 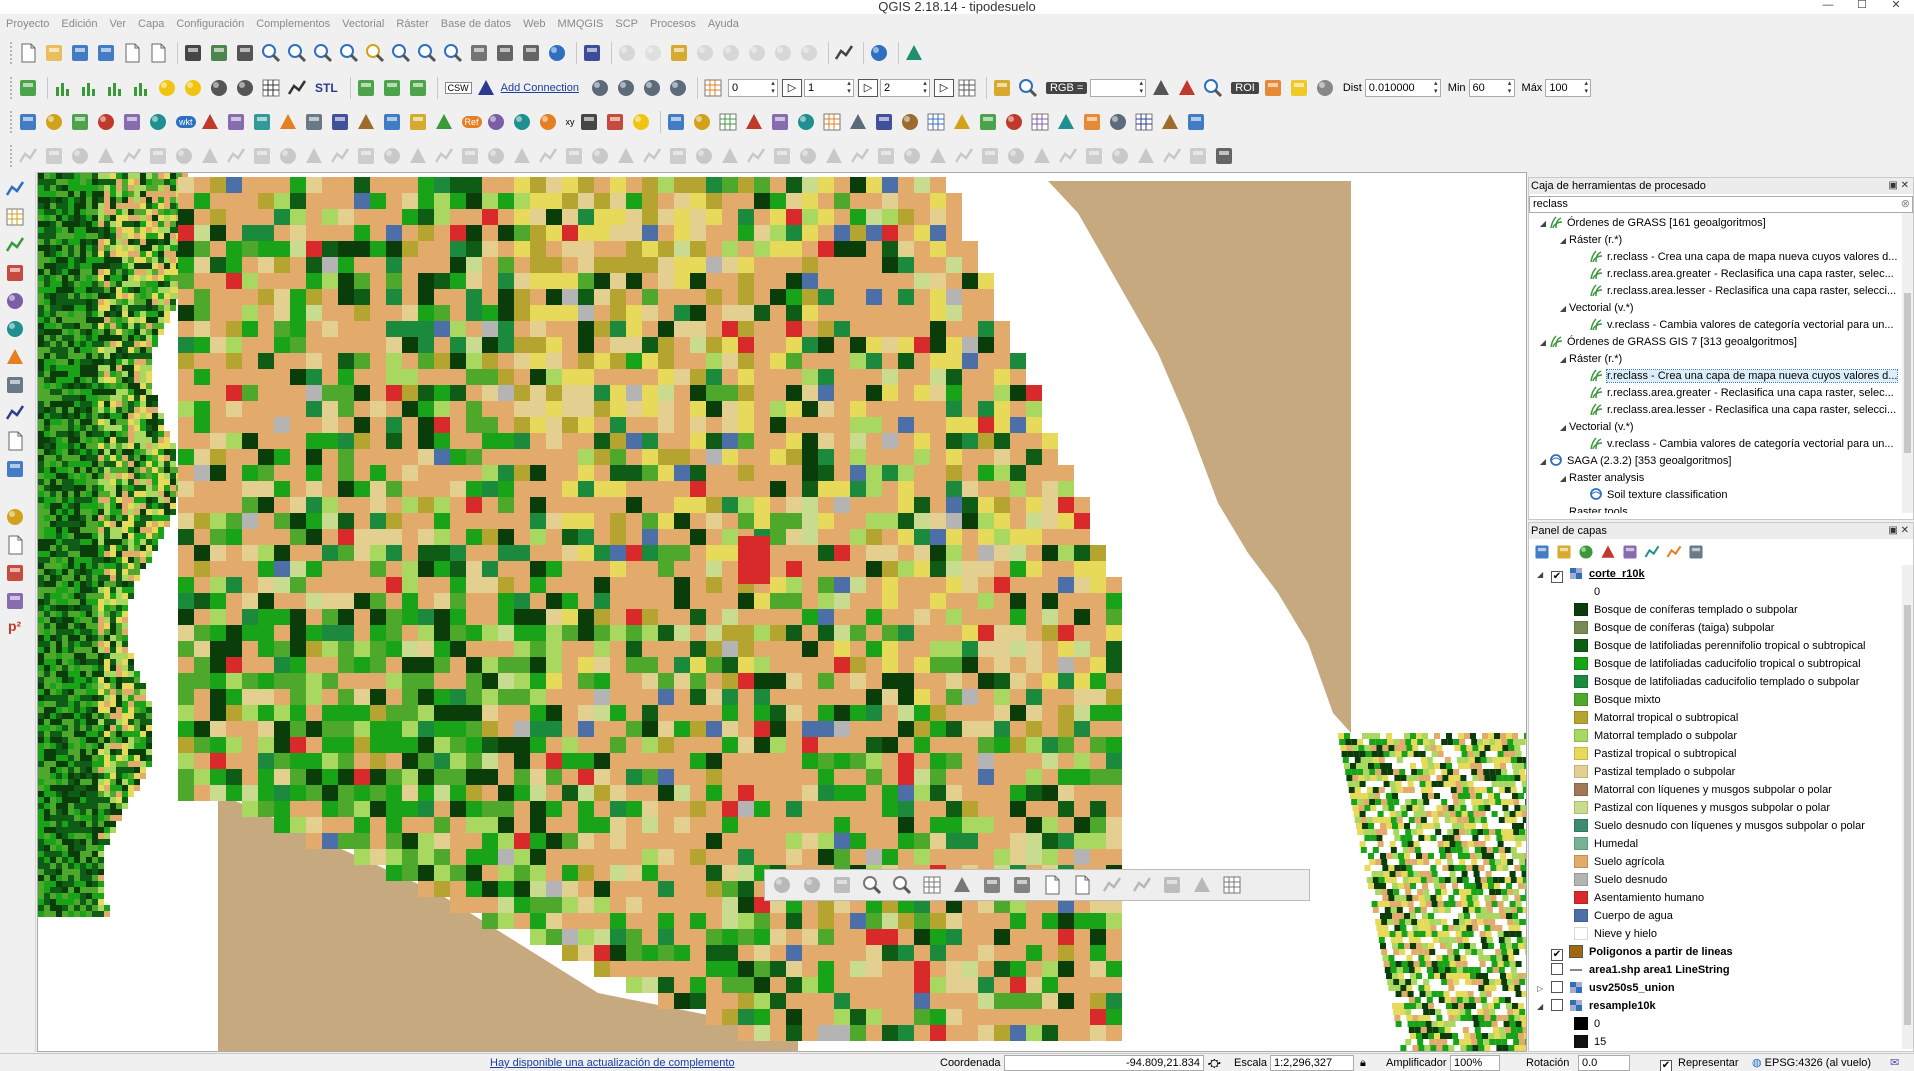 I want to click on float-edit-icon, so click(x=1142, y=885).